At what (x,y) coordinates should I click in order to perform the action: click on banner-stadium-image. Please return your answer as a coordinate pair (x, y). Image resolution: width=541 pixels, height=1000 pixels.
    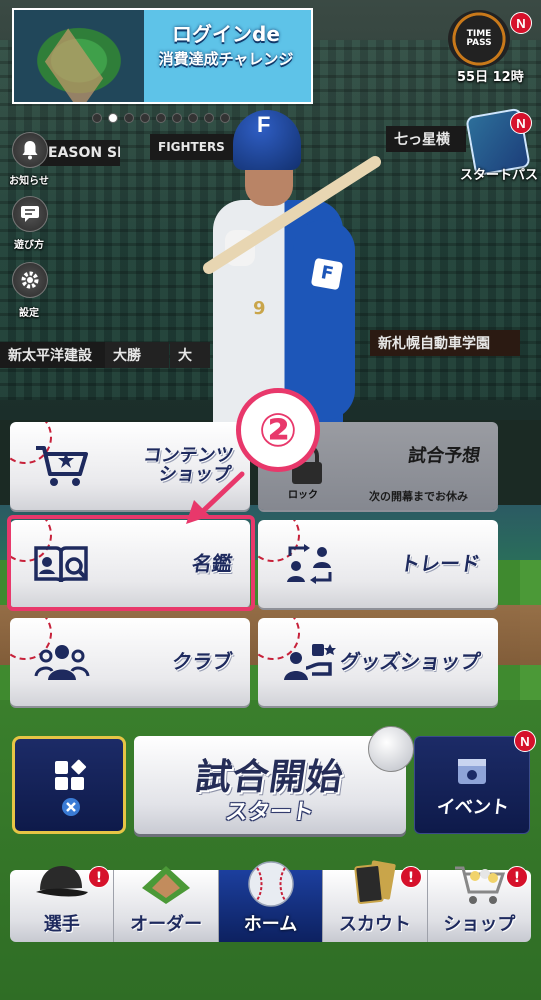
    Looking at the image, I should click on (79, 56).